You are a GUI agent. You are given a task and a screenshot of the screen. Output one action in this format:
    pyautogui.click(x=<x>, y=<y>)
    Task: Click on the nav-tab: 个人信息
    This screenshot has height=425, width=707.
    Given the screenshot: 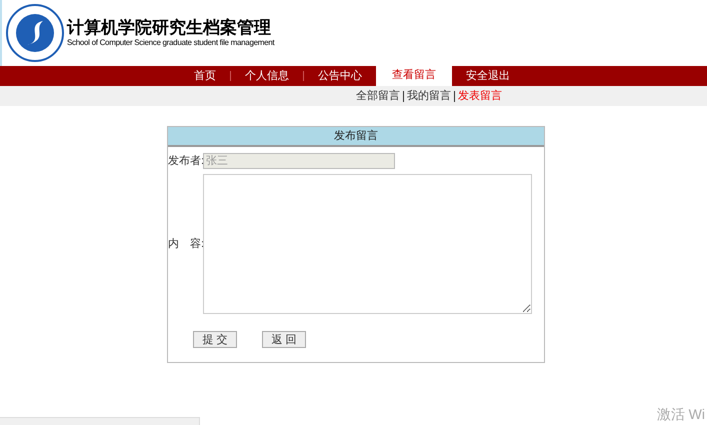 What is the action you would take?
    pyautogui.click(x=267, y=76)
    